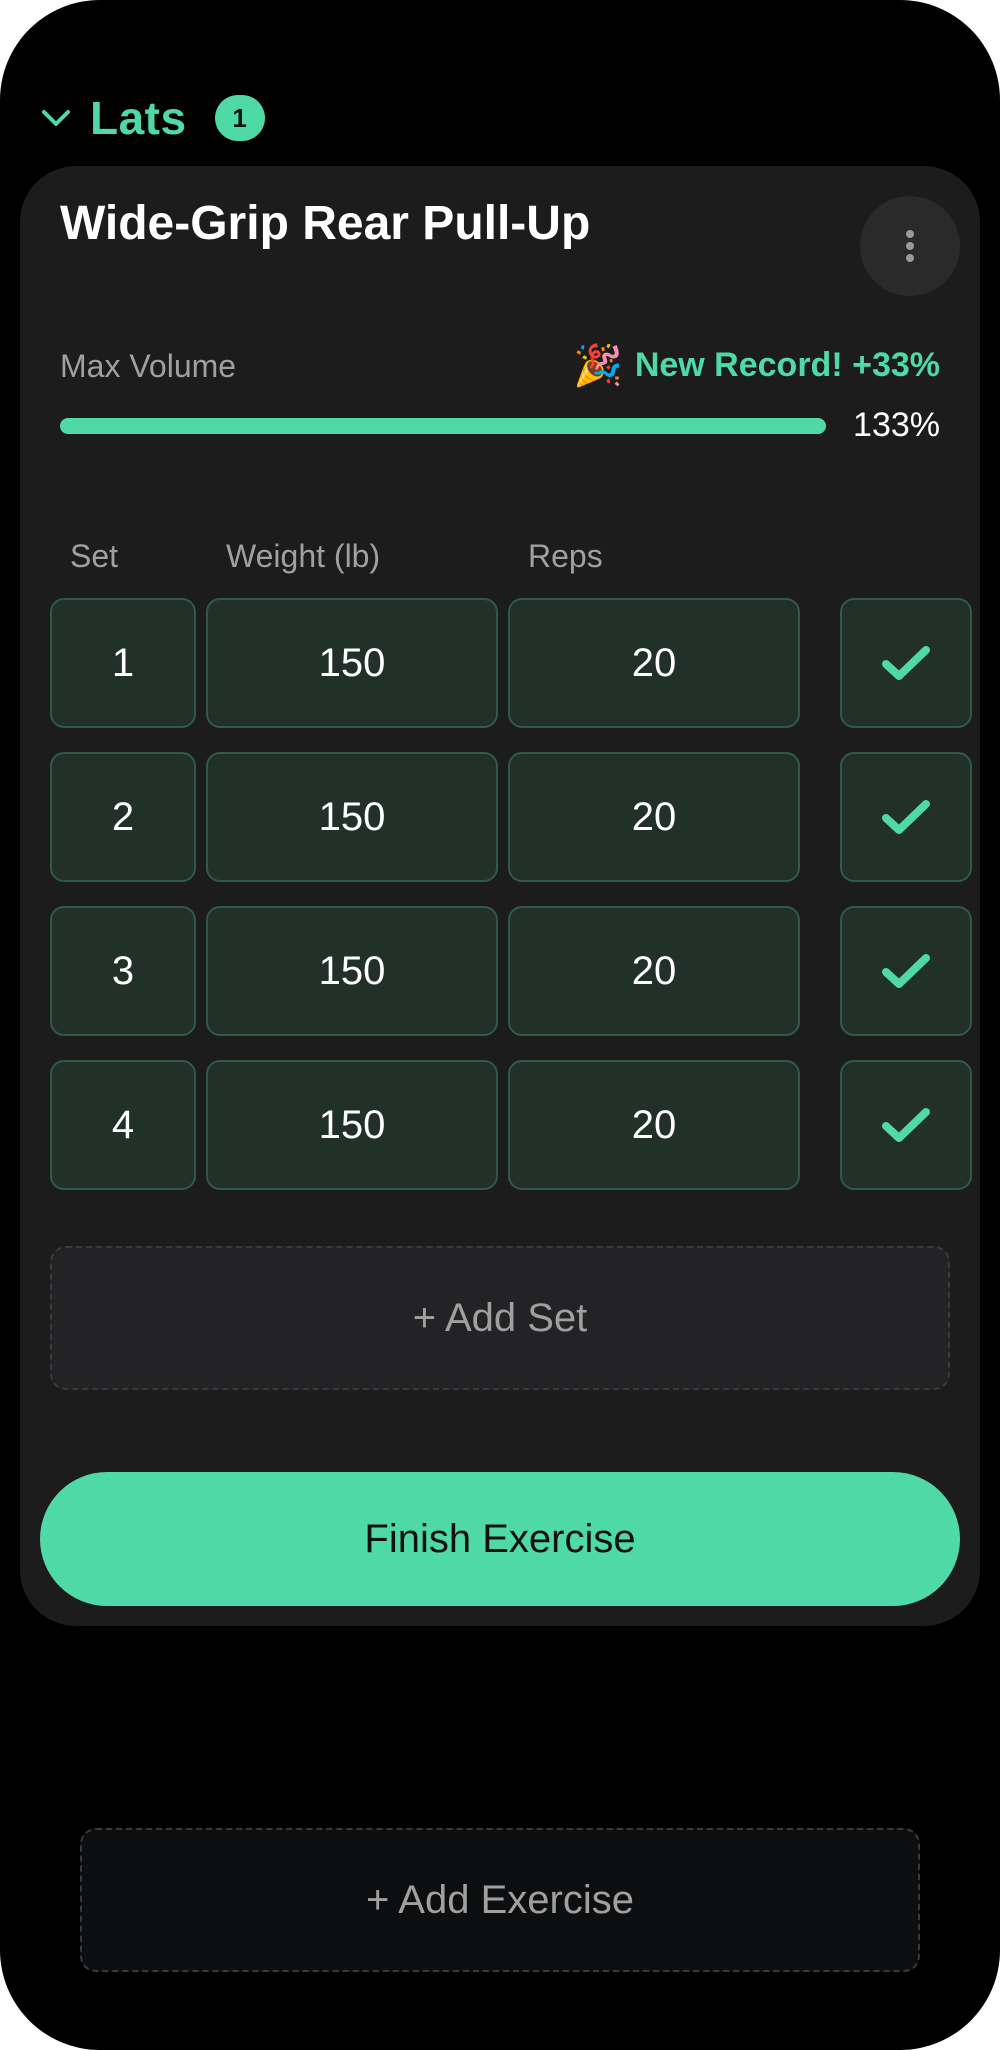 This screenshot has width=1000, height=2050. I want to click on party-popper-icon: 🎉, so click(598, 366).